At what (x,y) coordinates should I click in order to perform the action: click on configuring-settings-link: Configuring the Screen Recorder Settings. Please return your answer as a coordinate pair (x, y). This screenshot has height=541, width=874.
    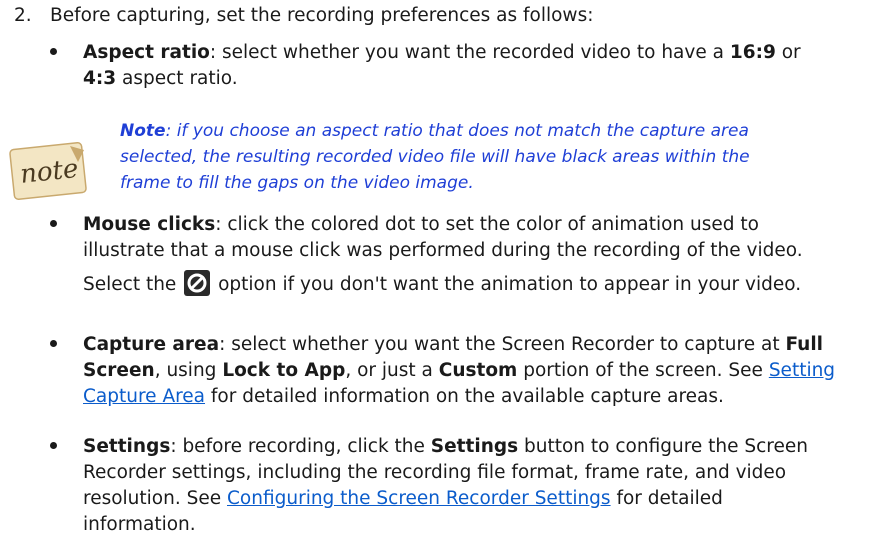
    Looking at the image, I should click on (419, 498).